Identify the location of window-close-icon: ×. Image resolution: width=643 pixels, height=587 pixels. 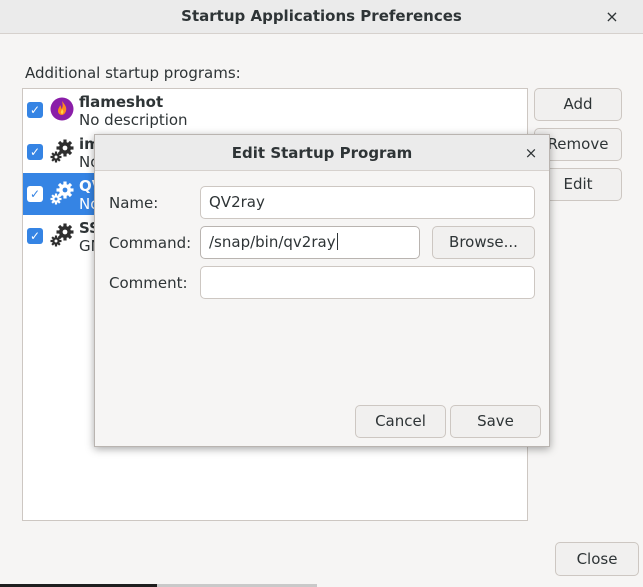
(612, 17).